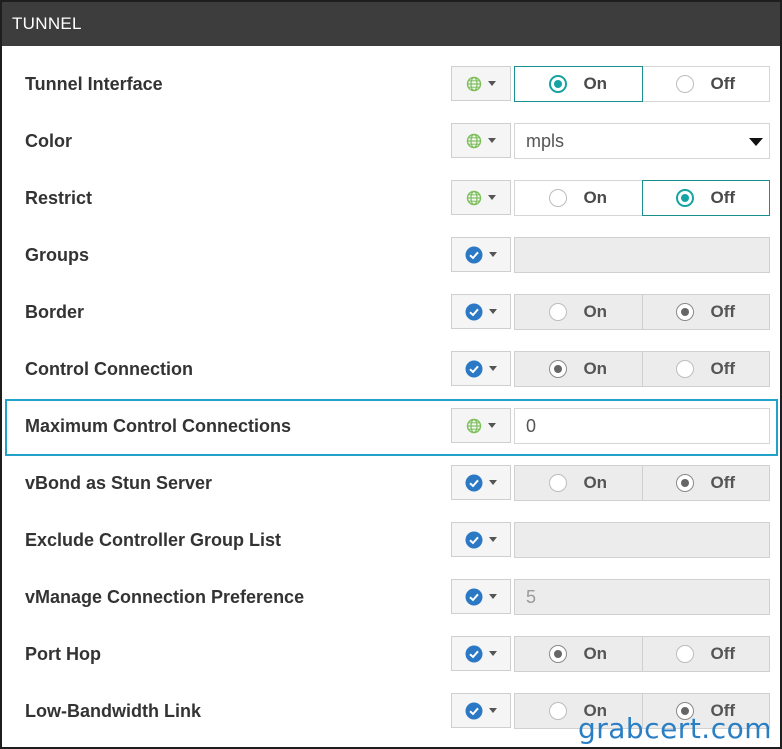 The width and height of the screenshot is (782, 749). I want to click on triangle-down-icon, so click(756, 142).